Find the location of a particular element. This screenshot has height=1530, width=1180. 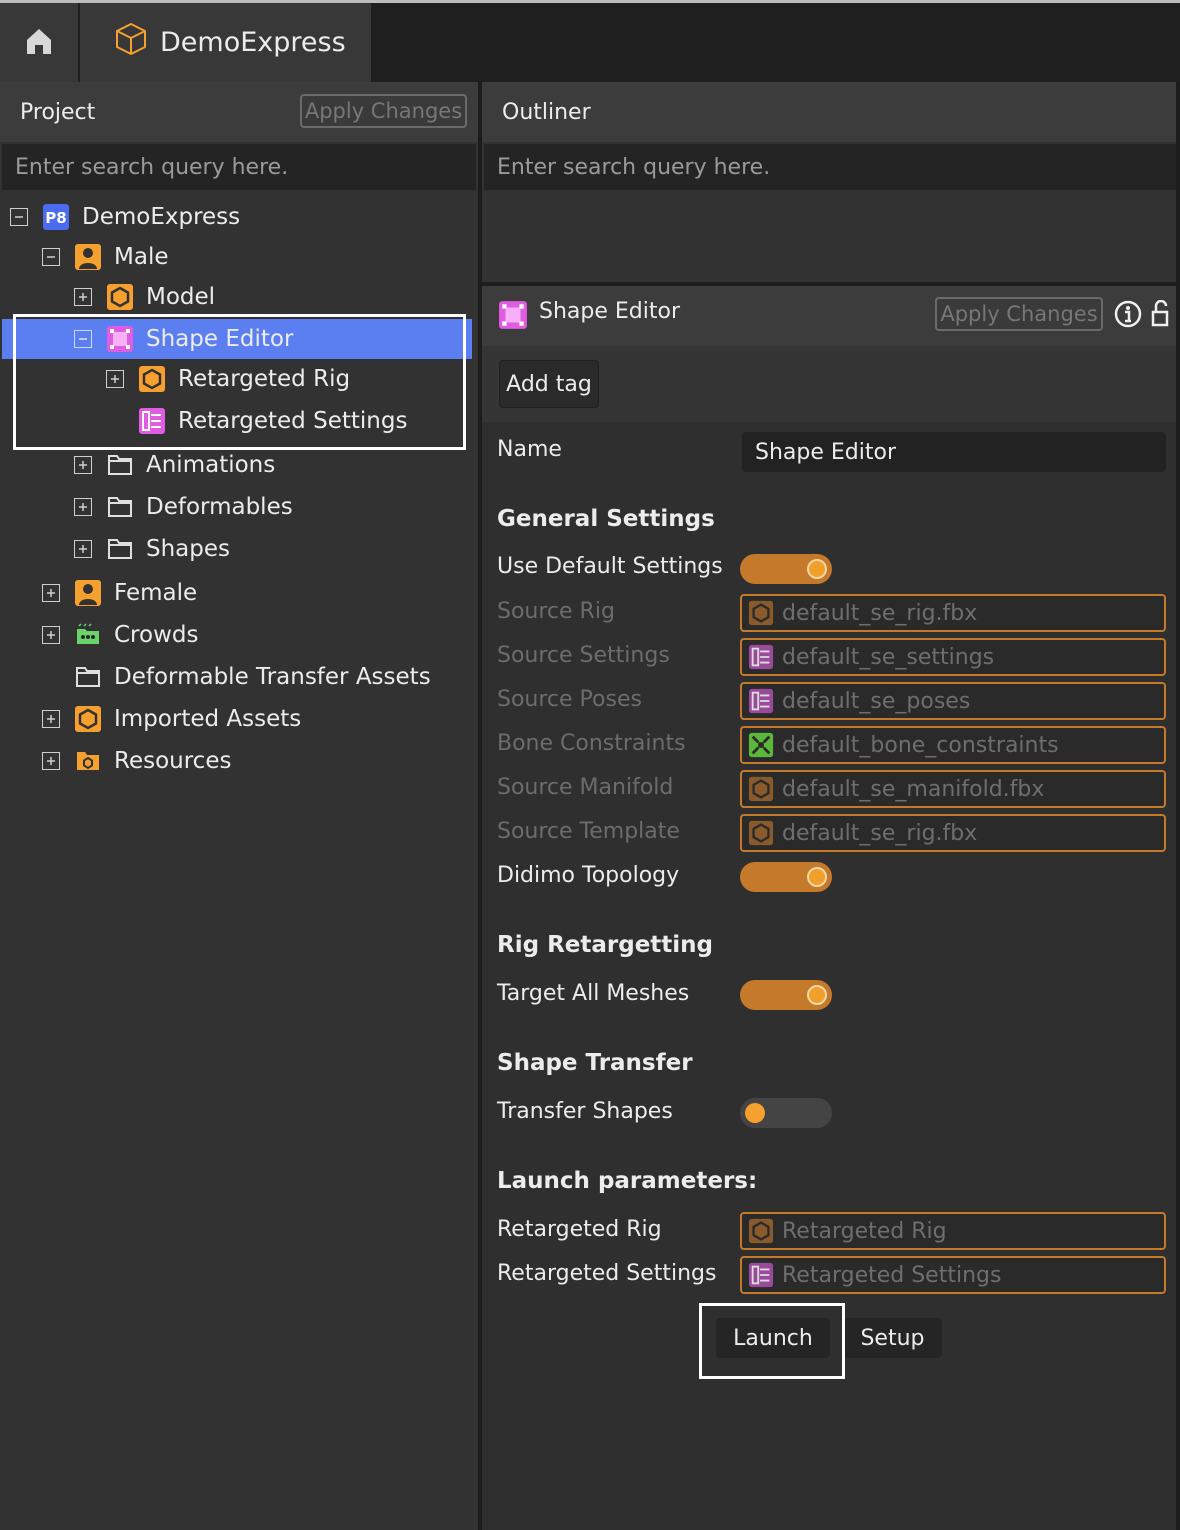

lp-retargeted-rig-label: Retargeted Rig is located at coordinates (579, 1229).